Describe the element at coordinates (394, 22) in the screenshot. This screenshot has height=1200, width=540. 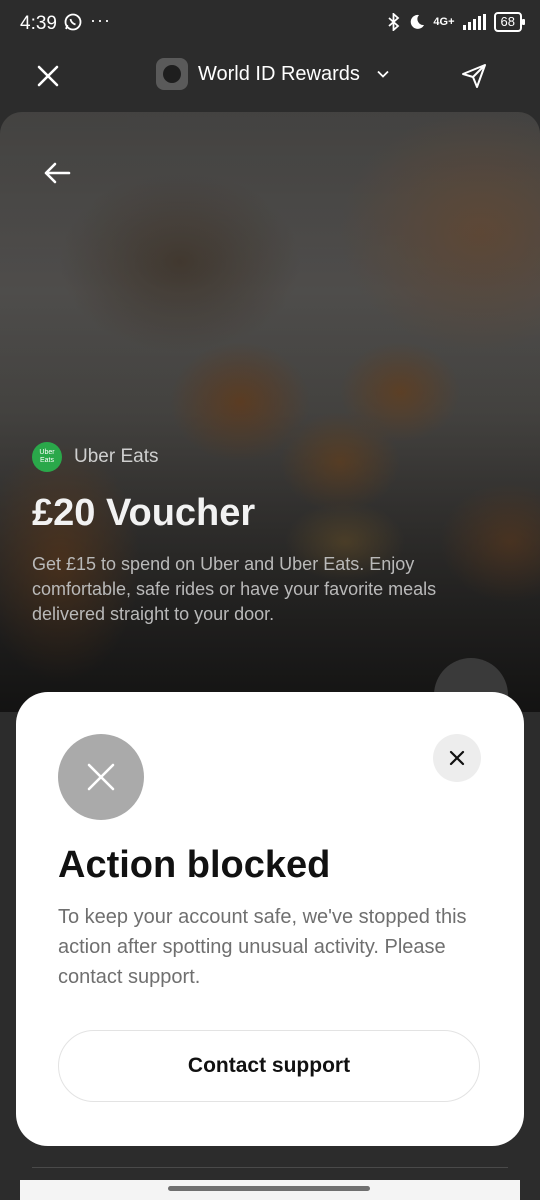
I see `bluetooth-icon` at that location.